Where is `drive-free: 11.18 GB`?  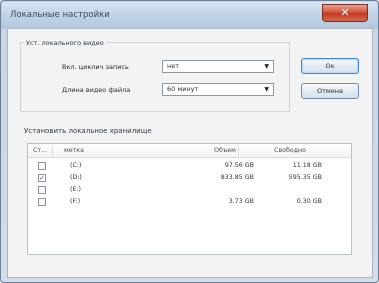 drive-free: 11.18 GB is located at coordinates (307, 165).